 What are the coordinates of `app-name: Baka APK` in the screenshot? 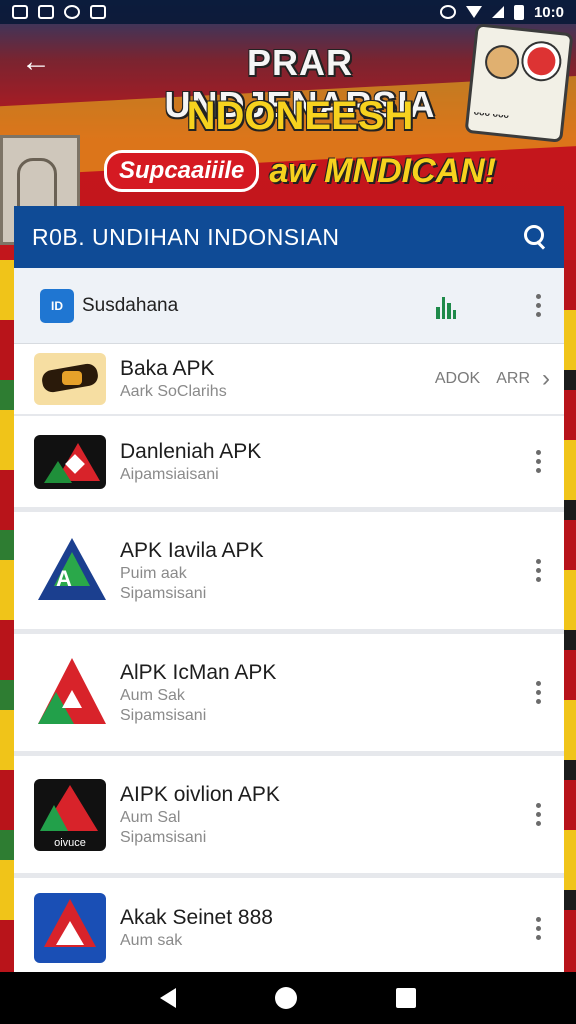 It's located at (167, 368).